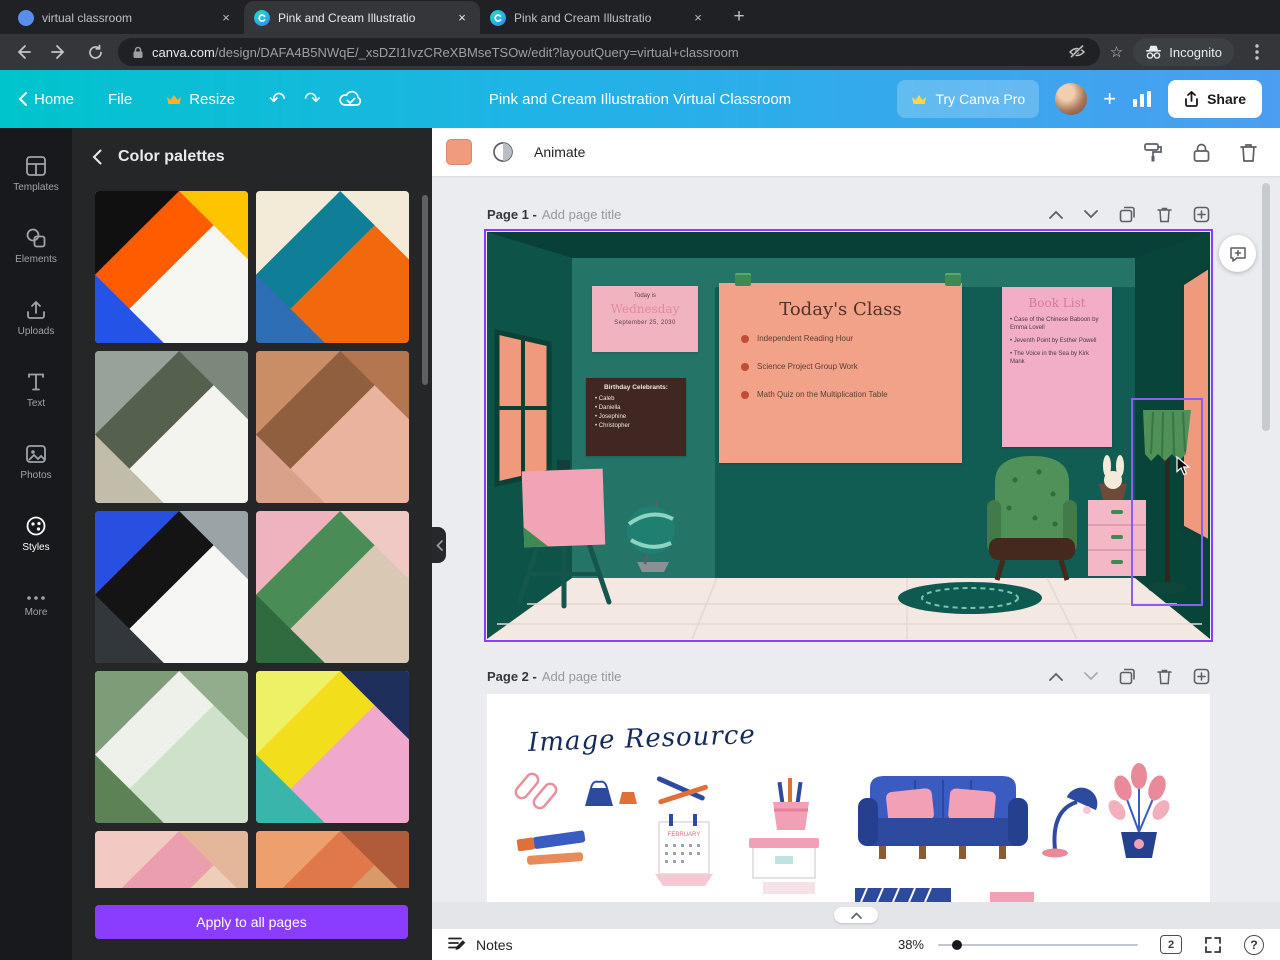  I want to click on resize-button: Resize, so click(200, 99).